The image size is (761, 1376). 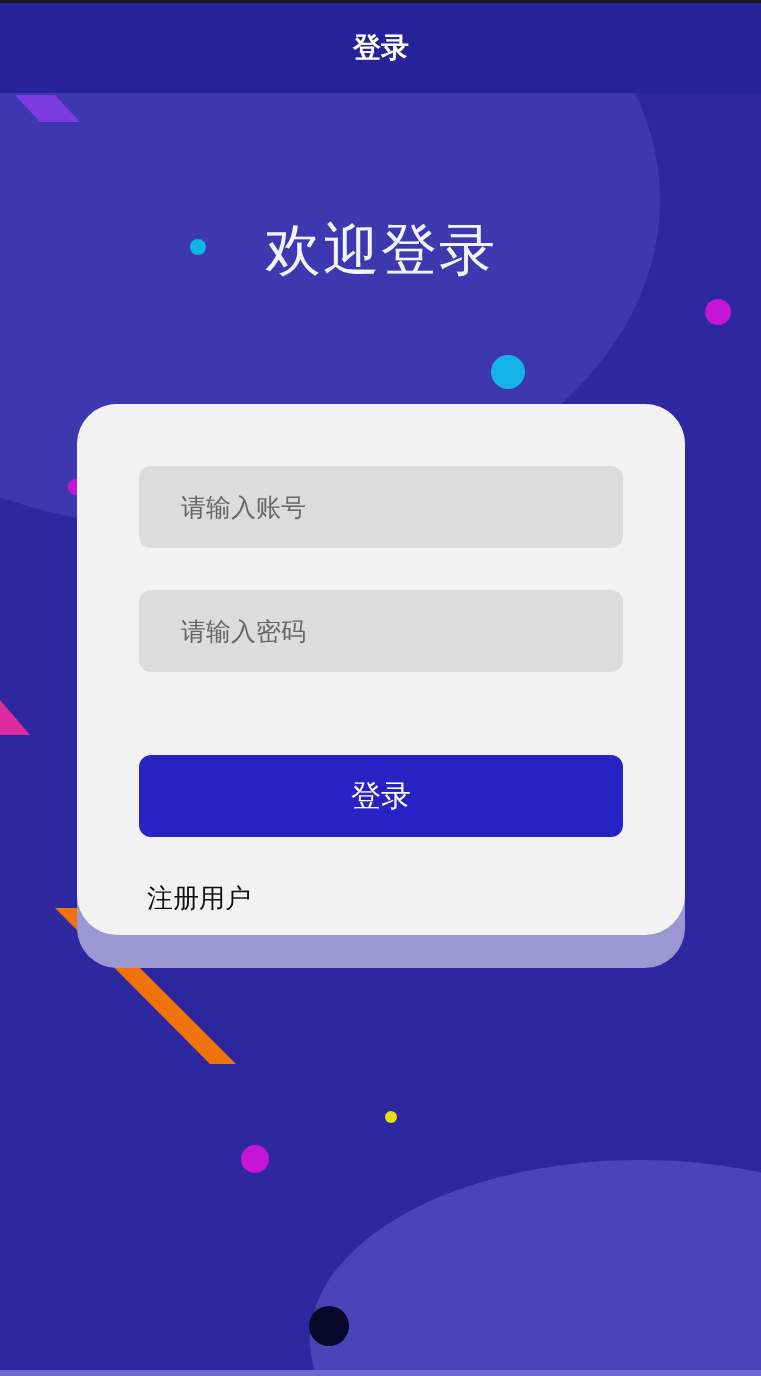 I want to click on welcome-heading: 欢迎登录, so click(x=380, y=250).